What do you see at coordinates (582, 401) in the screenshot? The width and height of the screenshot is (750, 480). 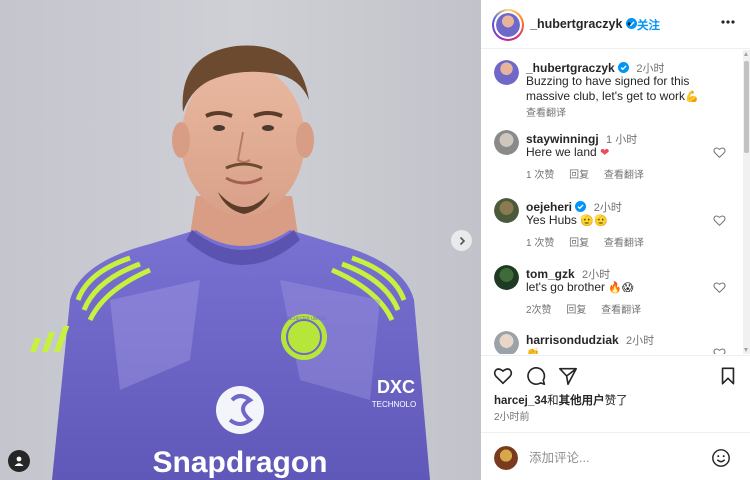 I see `liked-by-others: 其他用户` at bounding box center [582, 401].